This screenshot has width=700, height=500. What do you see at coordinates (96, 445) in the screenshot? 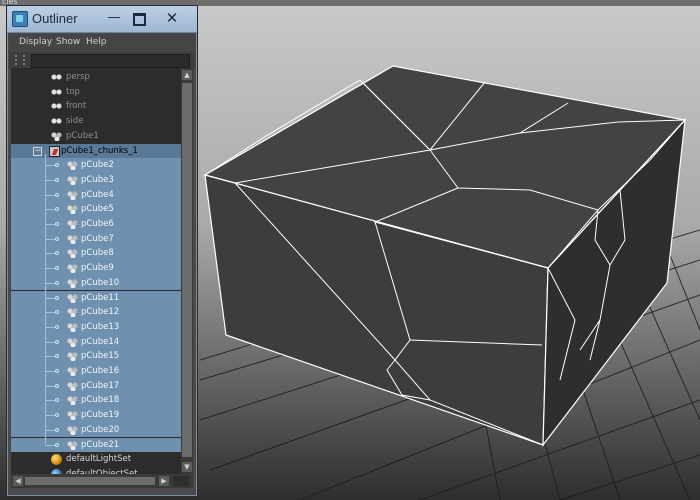
I see `outliner-item-pCube21: pCube21` at bounding box center [96, 445].